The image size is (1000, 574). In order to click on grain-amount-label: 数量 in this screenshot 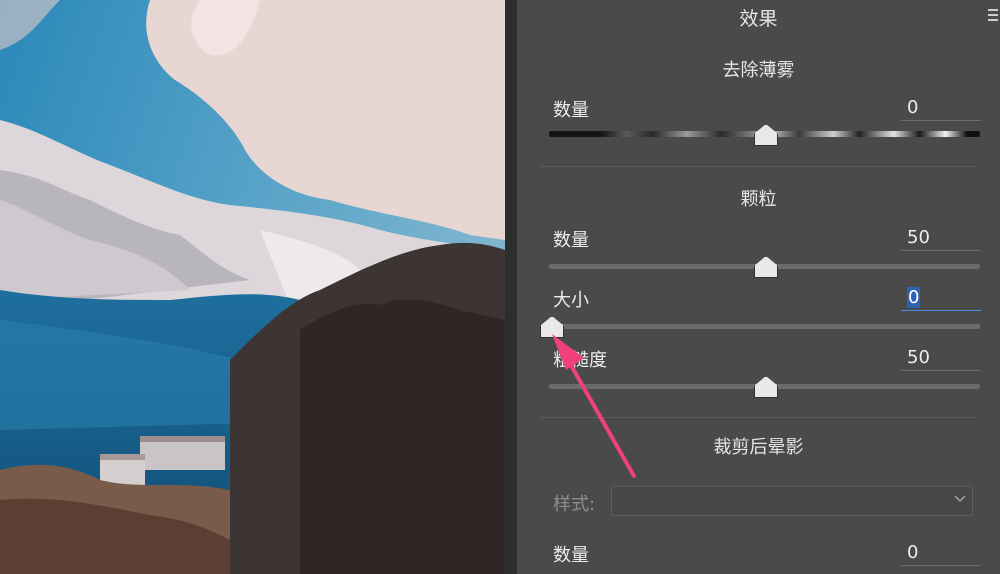, I will do `click(571, 240)`.